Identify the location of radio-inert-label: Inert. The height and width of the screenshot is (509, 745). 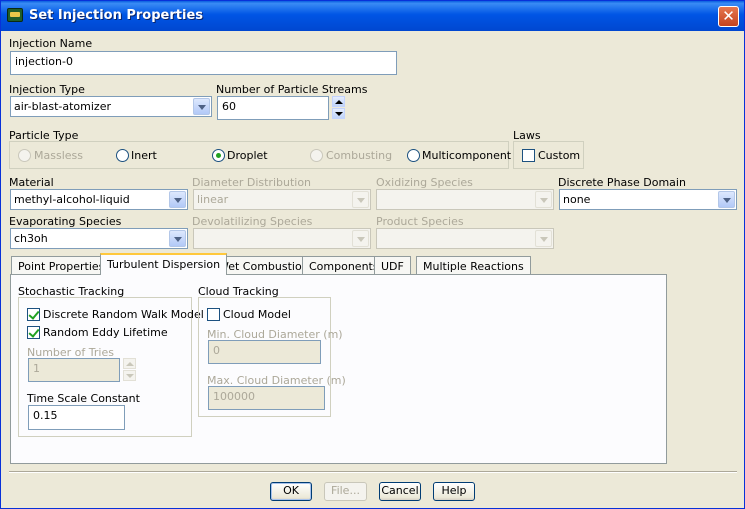
(144, 155).